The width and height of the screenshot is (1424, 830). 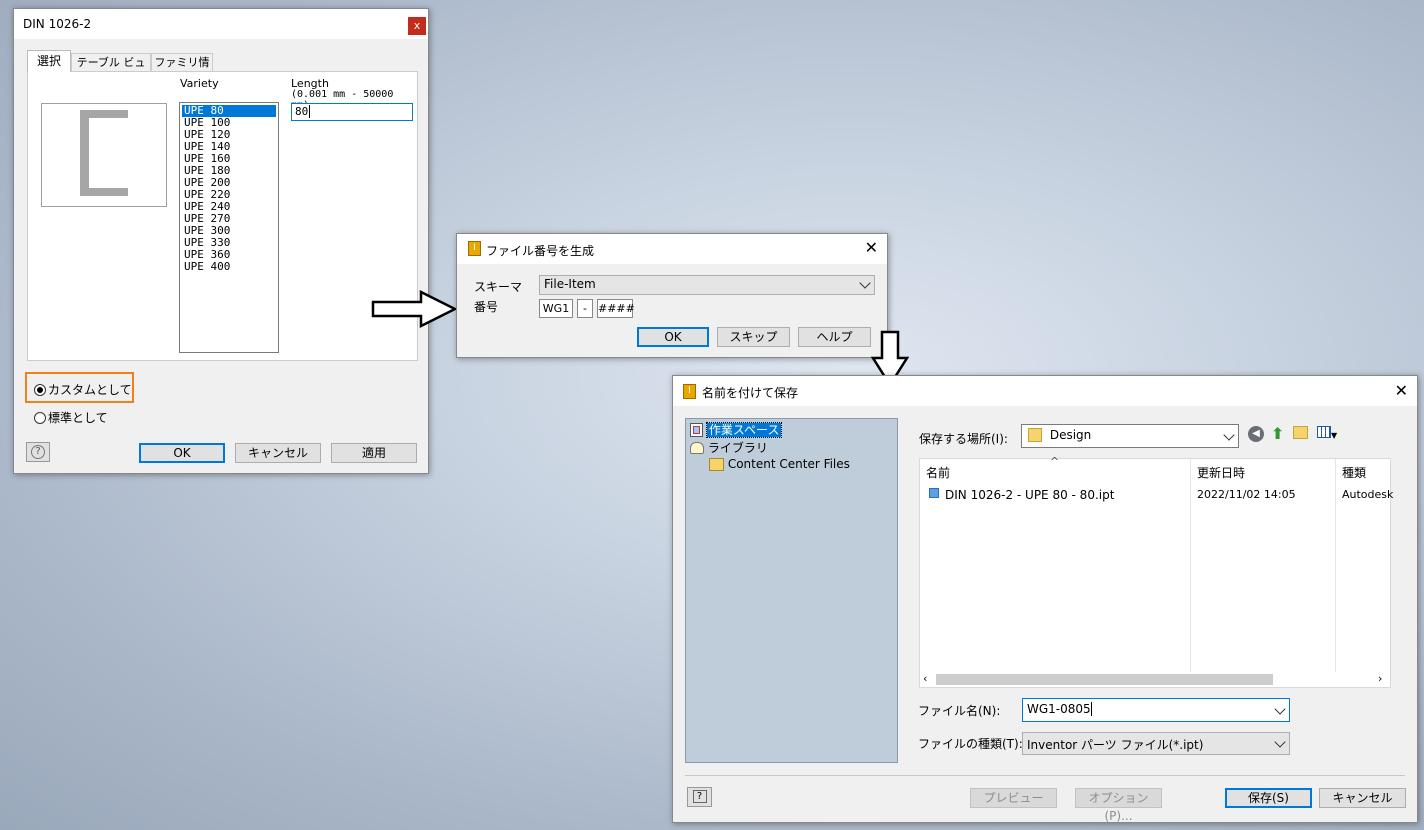 What do you see at coordinates (791, 466) in the screenshot?
I see `tree-item-content-center: Content Center Files` at bounding box center [791, 466].